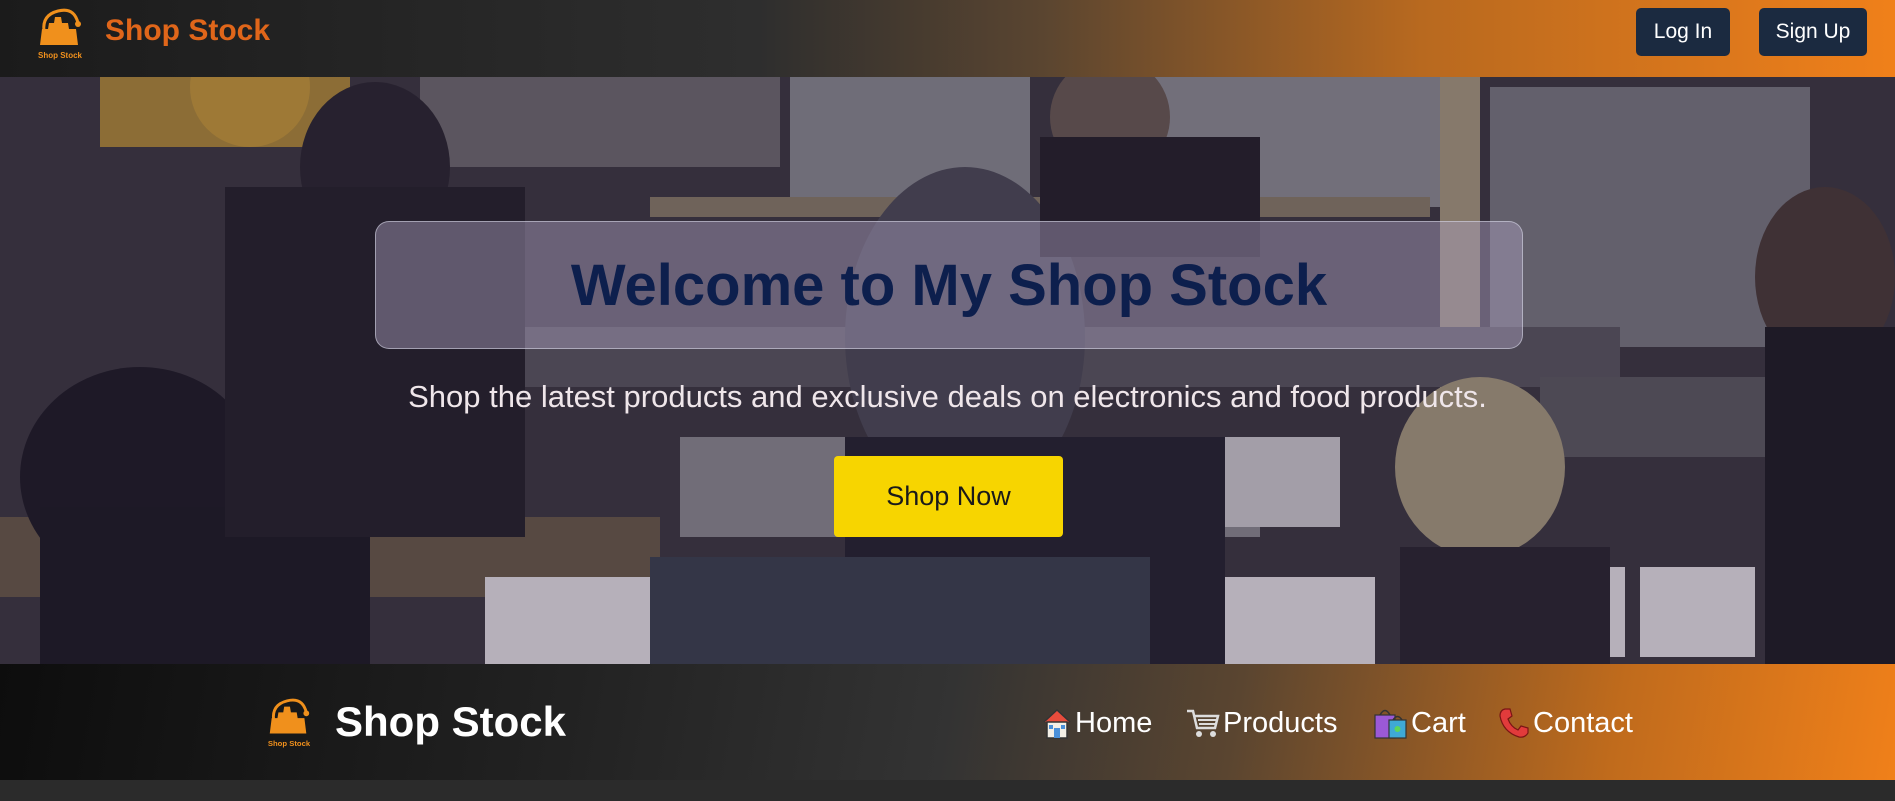 The image size is (1895, 801). I want to click on house-icon, so click(1057, 723).